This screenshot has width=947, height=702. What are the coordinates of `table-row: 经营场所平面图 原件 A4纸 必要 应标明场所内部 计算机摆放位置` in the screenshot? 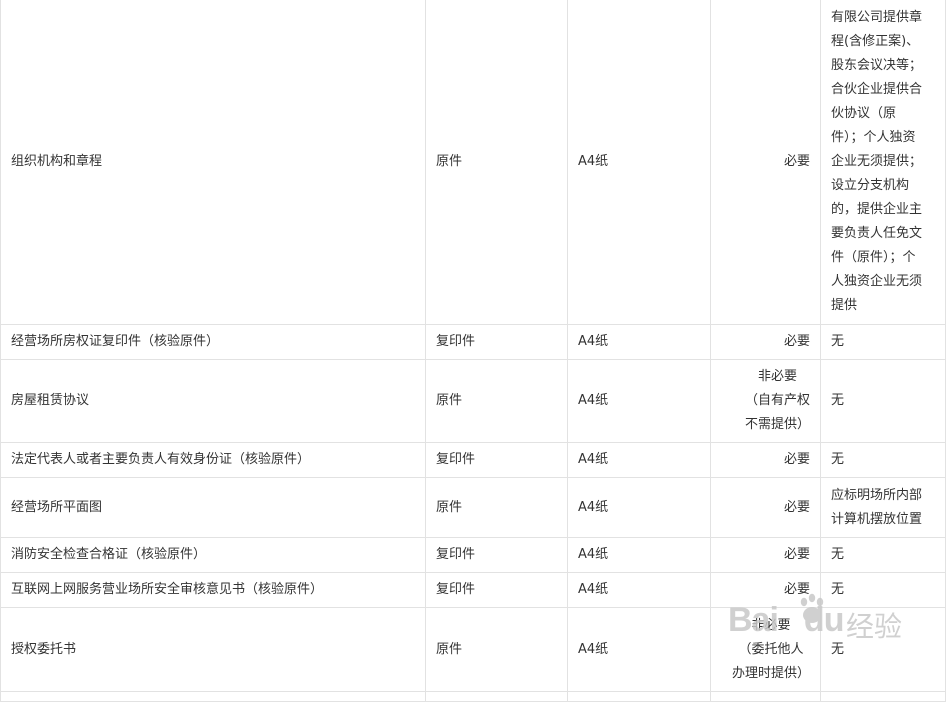 It's located at (473, 507).